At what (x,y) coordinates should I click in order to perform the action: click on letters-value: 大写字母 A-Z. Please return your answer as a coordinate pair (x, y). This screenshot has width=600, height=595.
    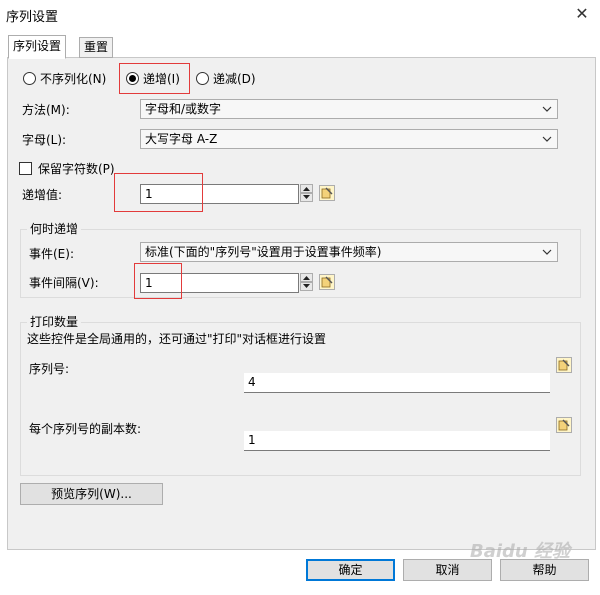
    Looking at the image, I should click on (181, 139).